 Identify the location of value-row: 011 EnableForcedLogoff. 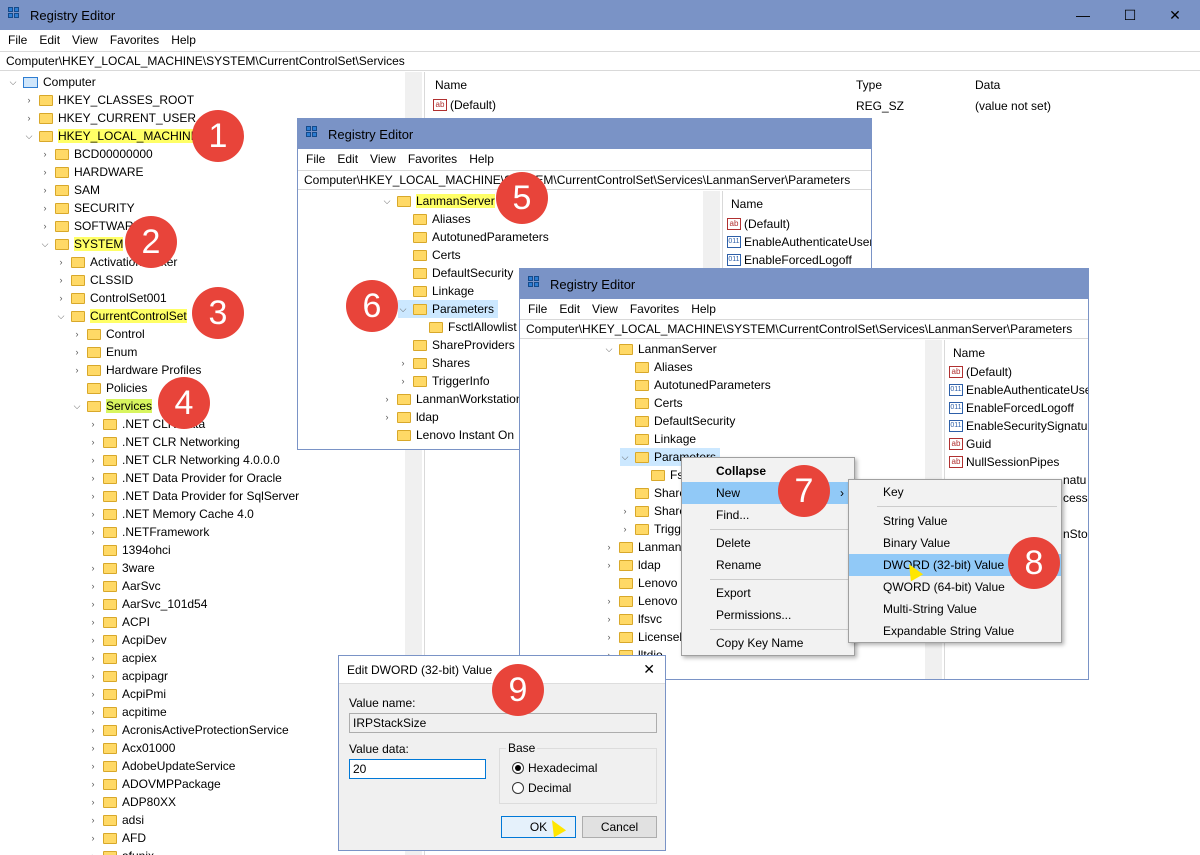
(1011, 408).